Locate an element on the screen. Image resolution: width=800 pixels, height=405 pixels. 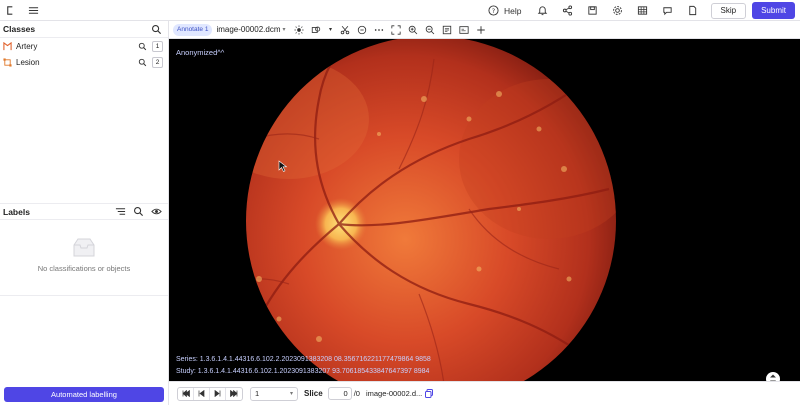
file-name: image-00002.dcm is located at coordinates (248, 29).